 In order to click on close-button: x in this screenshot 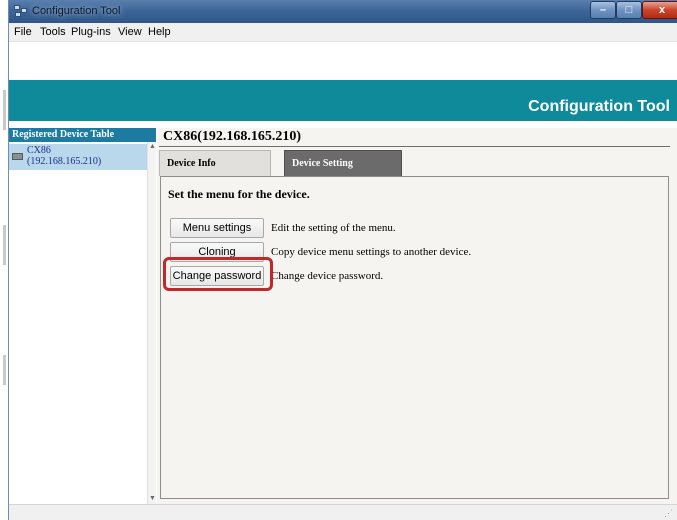, I will do `click(659, 10)`.